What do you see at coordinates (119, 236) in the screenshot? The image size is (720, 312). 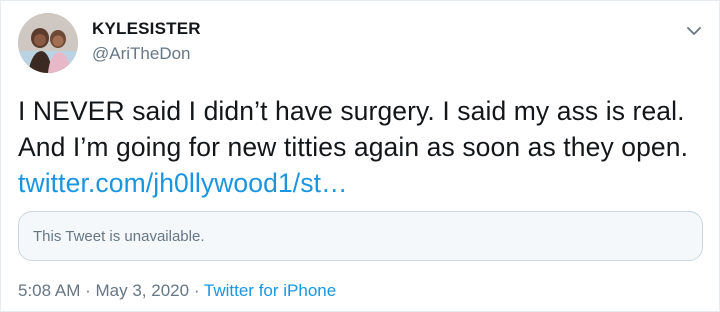 I see `quoted-tweet-unavailable: This Tweet is unavailable.` at bounding box center [119, 236].